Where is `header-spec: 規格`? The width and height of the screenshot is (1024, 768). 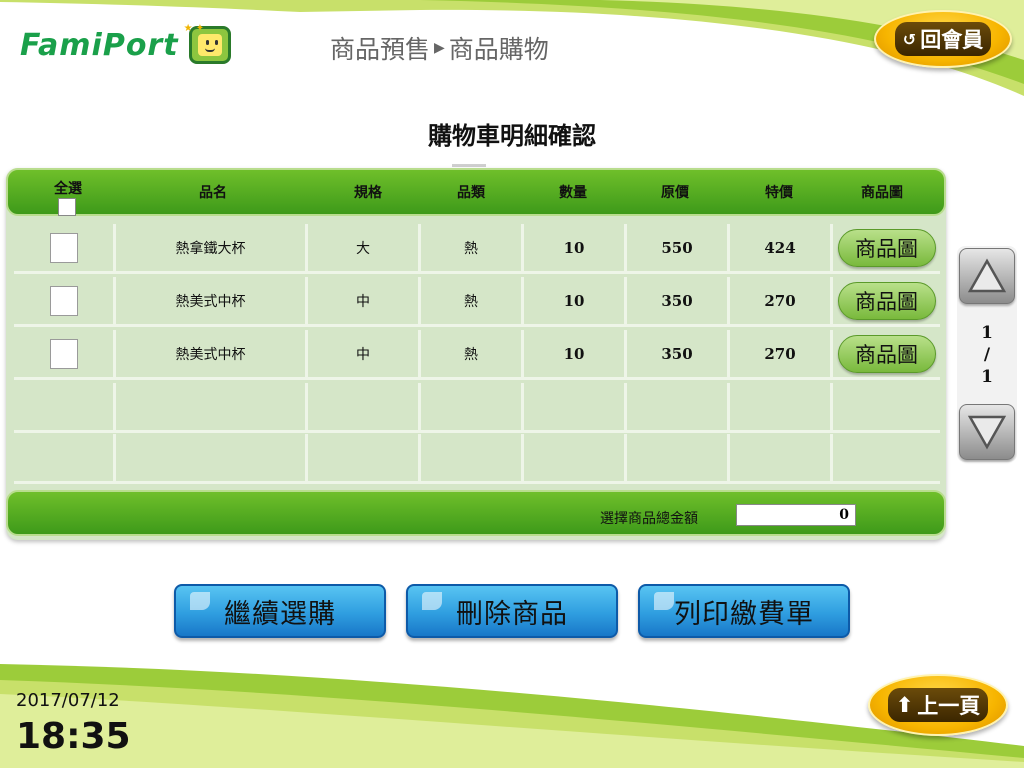
header-spec: 規格 is located at coordinates (368, 193).